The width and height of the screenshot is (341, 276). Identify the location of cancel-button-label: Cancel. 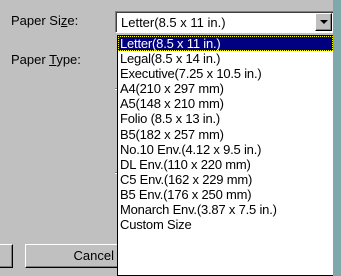
(93, 255).